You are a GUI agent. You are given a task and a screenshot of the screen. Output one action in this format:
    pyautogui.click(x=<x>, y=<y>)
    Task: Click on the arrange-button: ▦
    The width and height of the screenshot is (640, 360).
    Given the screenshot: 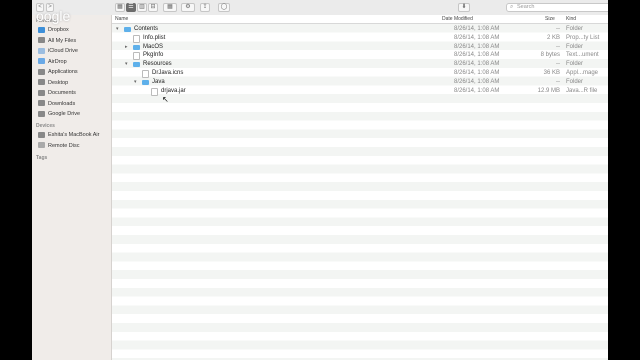 What is the action you would take?
    pyautogui.click(x=170, y=7)
    